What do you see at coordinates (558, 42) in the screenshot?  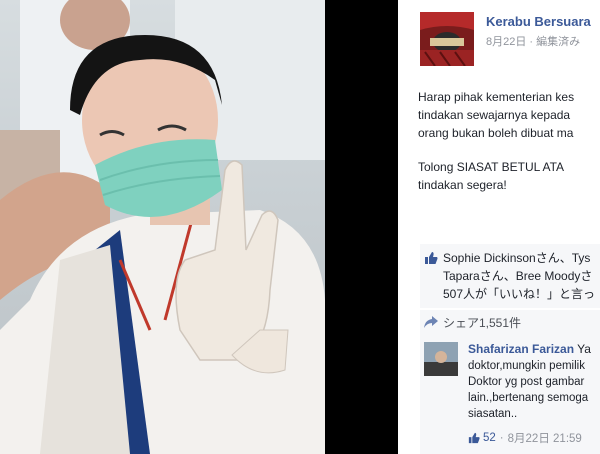 I see `edited-label: 編集済み` at bounding box center [558, 42].